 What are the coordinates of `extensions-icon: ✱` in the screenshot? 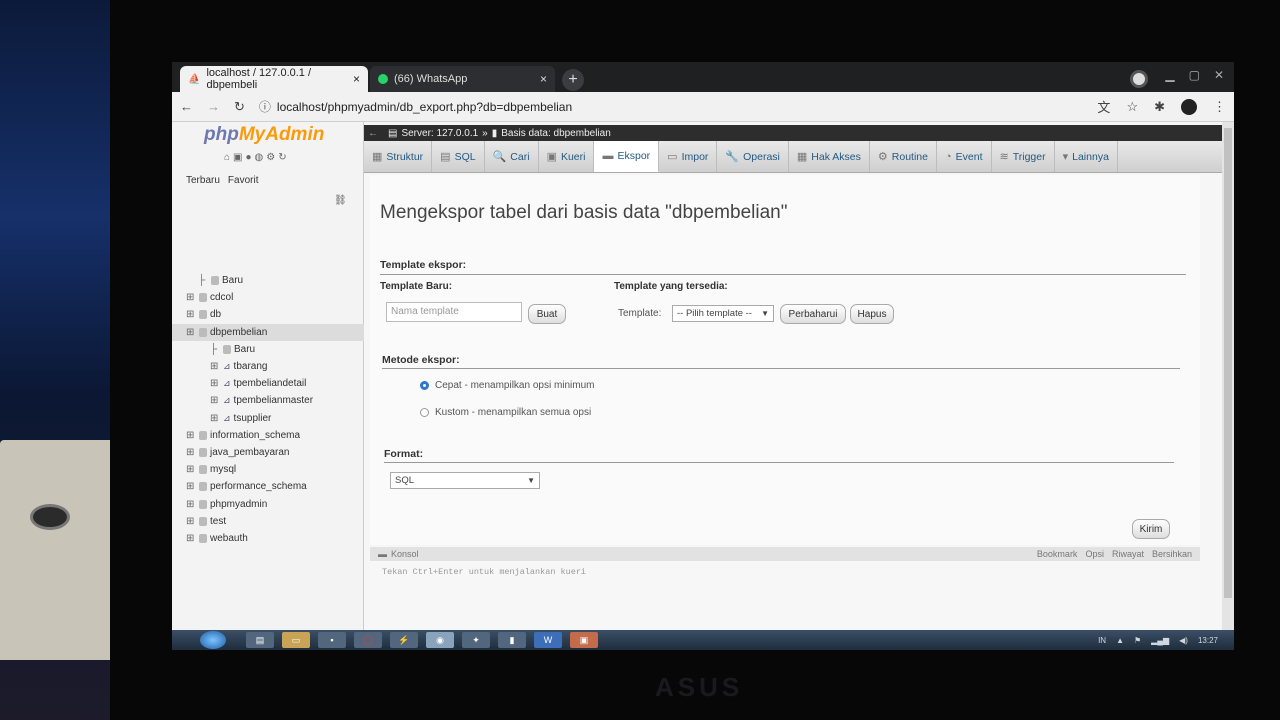 It's located at (1159, 107).